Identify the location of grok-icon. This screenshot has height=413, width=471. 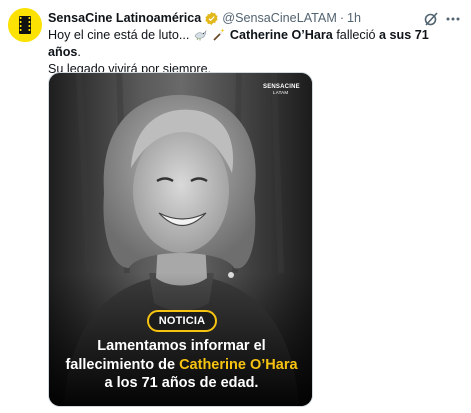
(431, 19).